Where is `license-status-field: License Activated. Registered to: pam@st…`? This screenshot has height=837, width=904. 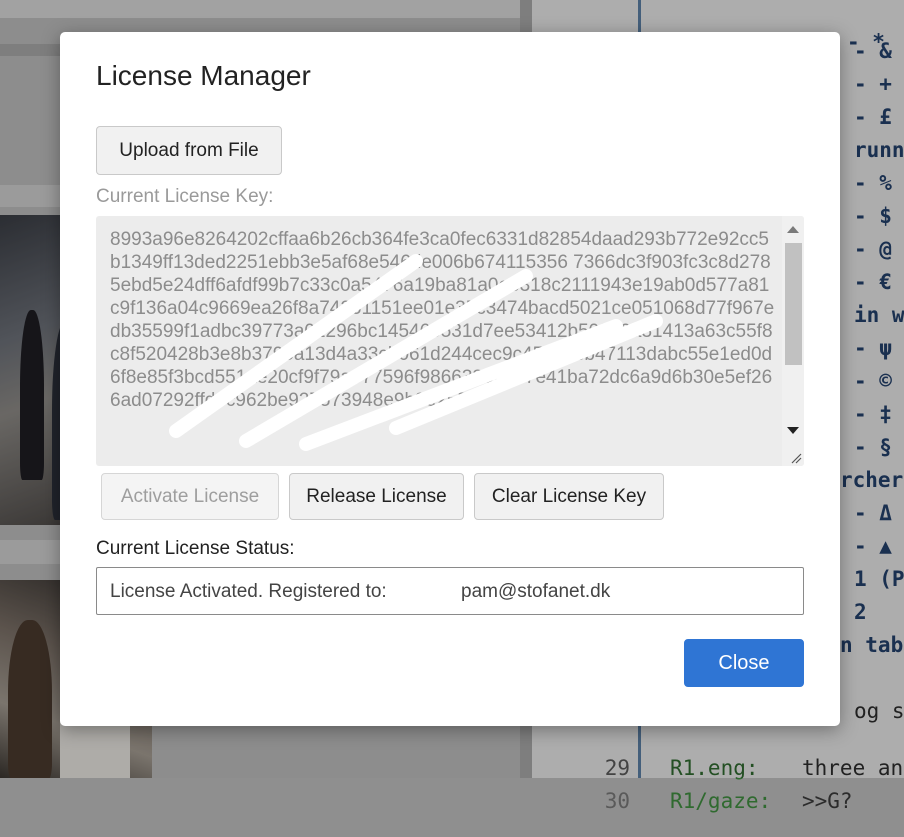 license-status-field: License Activated. Registered to: pam@st… is located at coordinates (450, 591).